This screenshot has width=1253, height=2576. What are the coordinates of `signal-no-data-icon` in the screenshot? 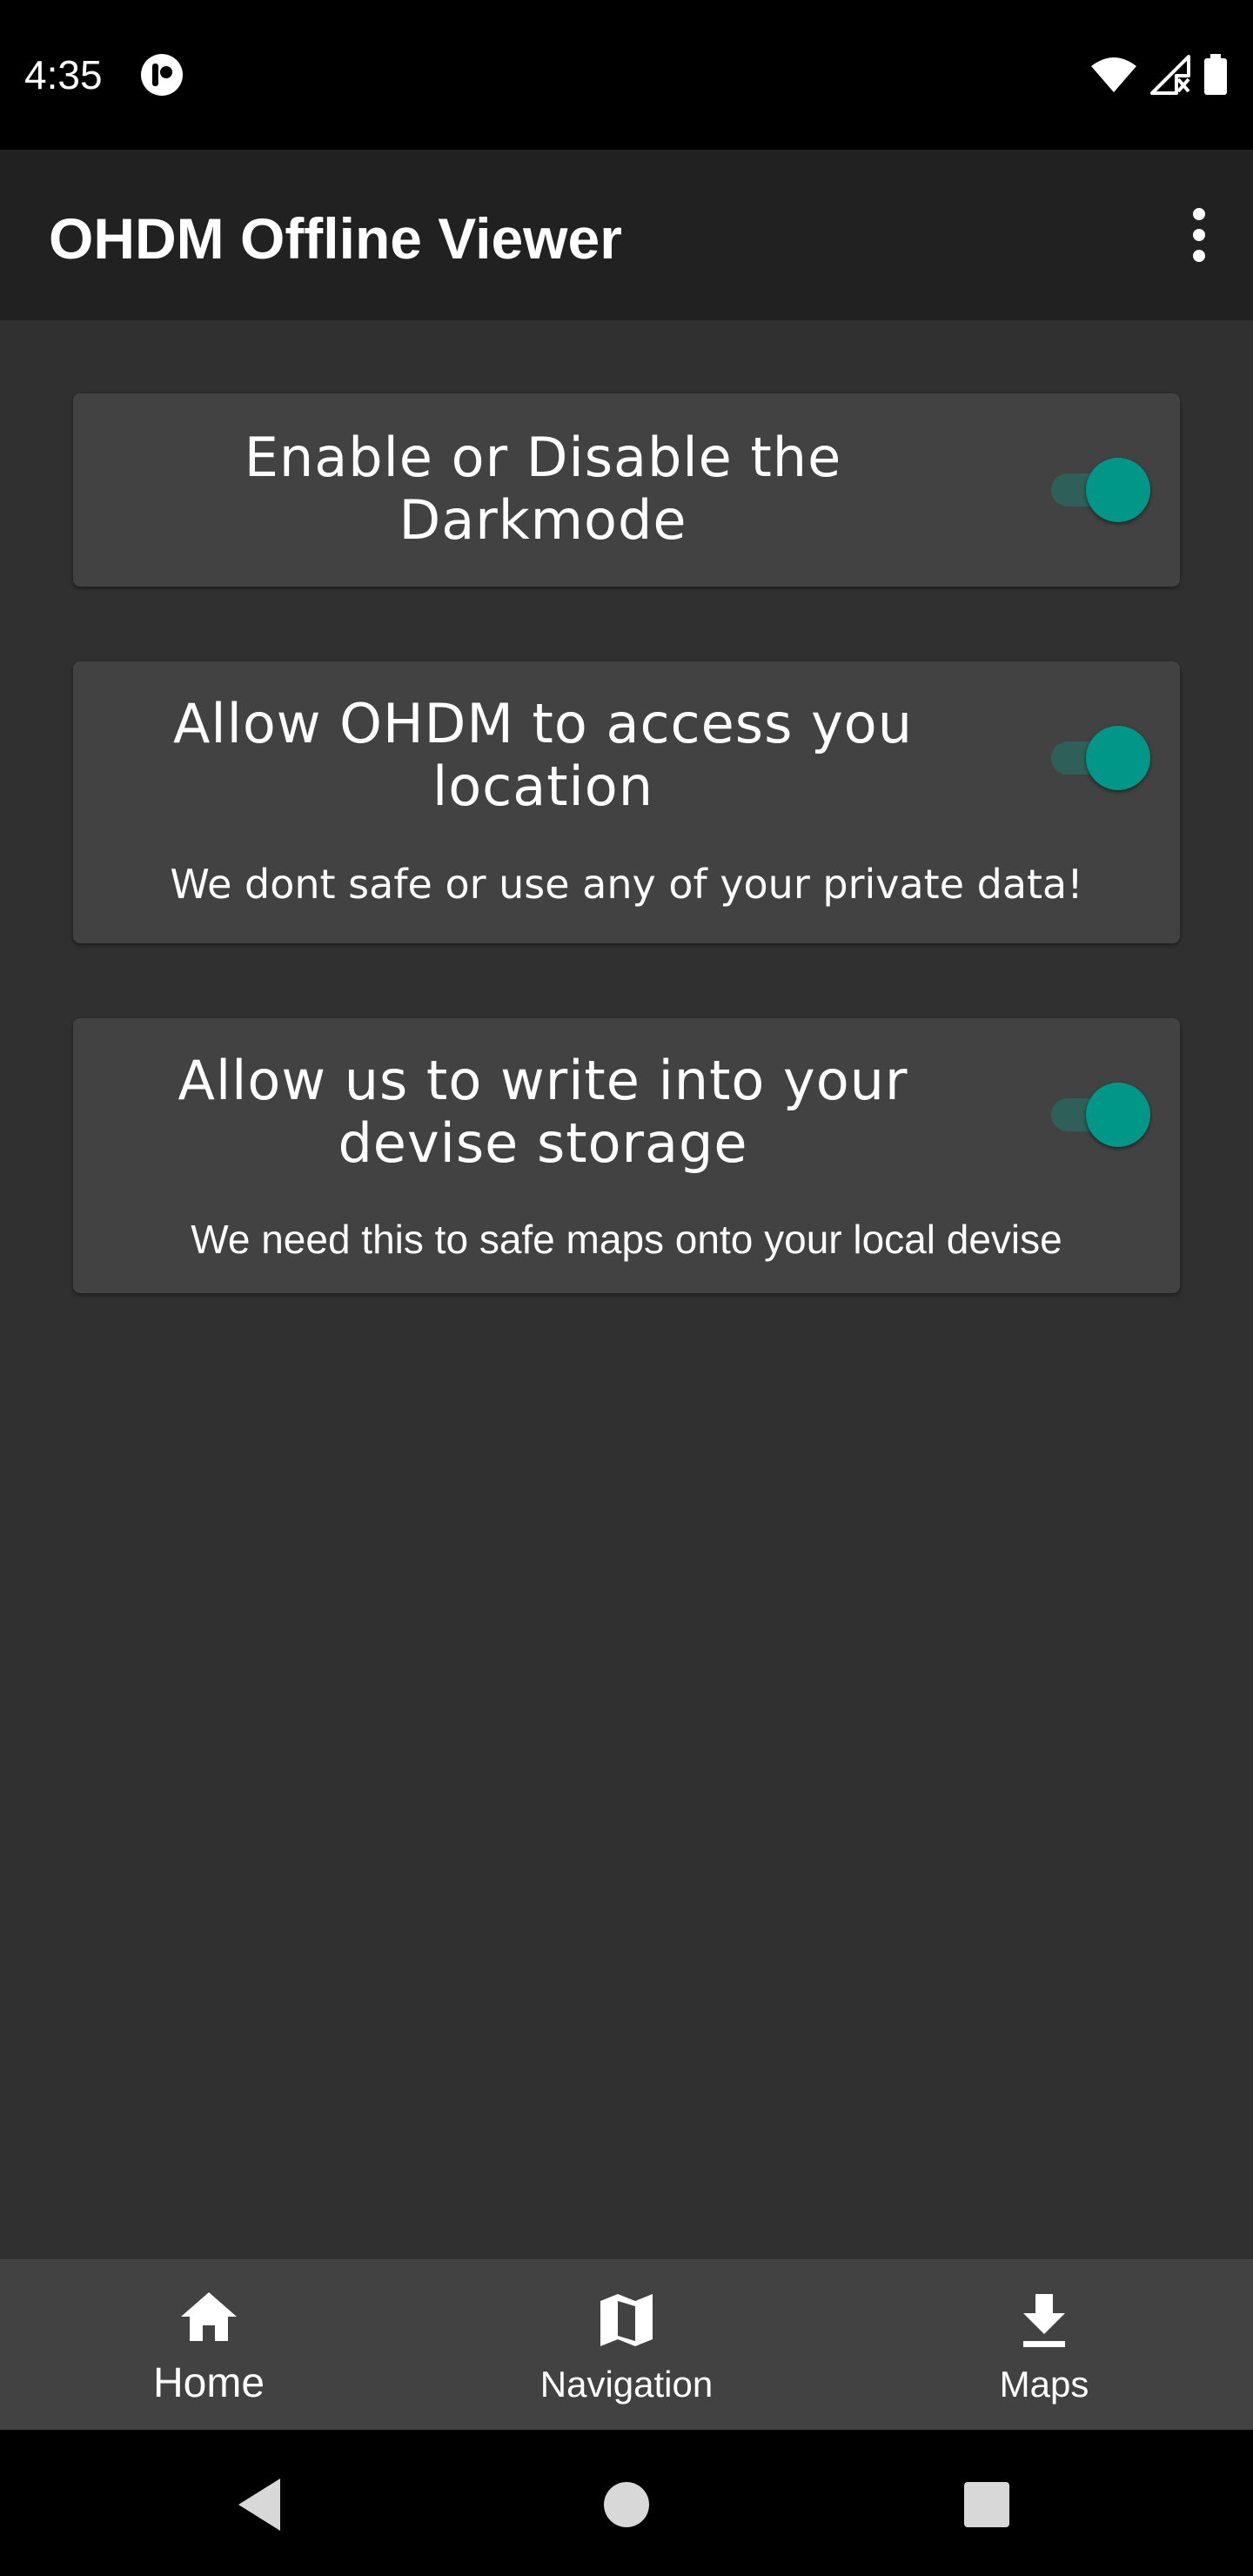 It's located at (1170, 75).